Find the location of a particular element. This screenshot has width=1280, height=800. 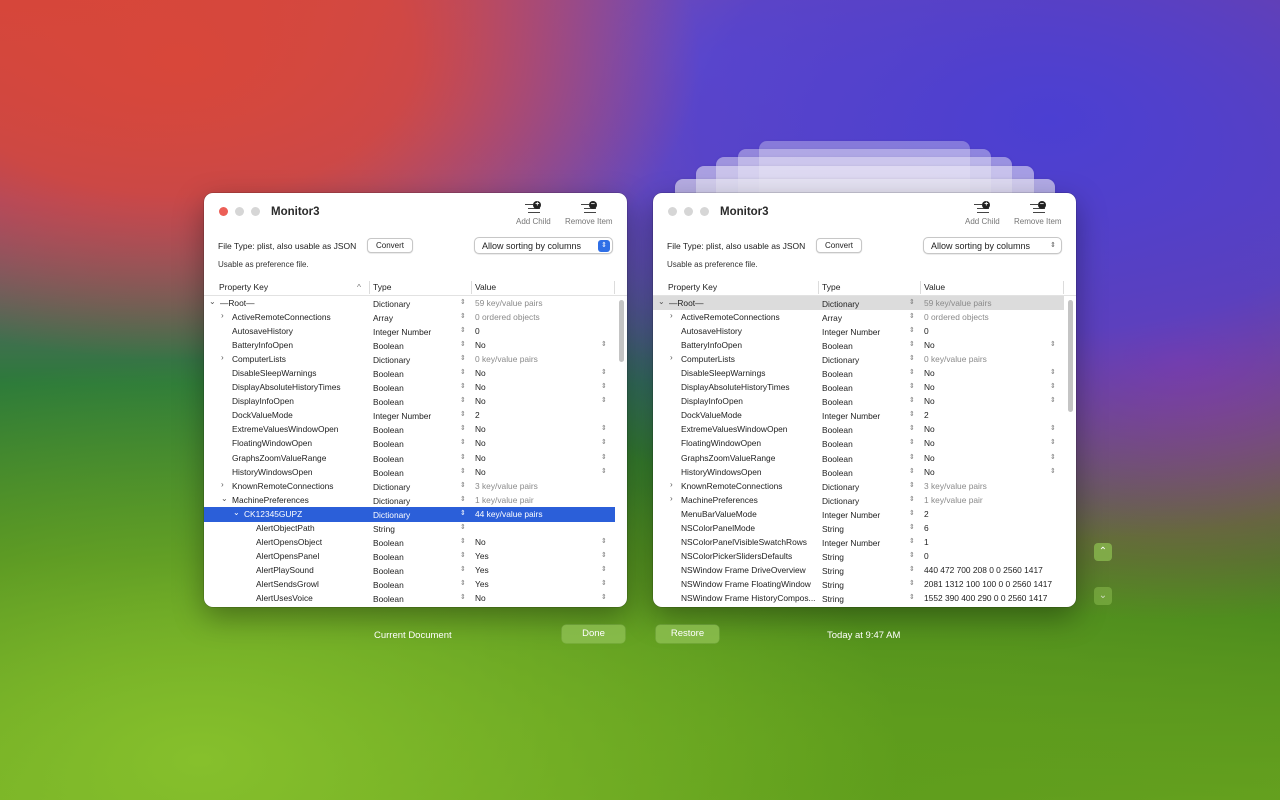

row-key: NSColorPickerSlidersDefaults is located at coordinates (736, 556).